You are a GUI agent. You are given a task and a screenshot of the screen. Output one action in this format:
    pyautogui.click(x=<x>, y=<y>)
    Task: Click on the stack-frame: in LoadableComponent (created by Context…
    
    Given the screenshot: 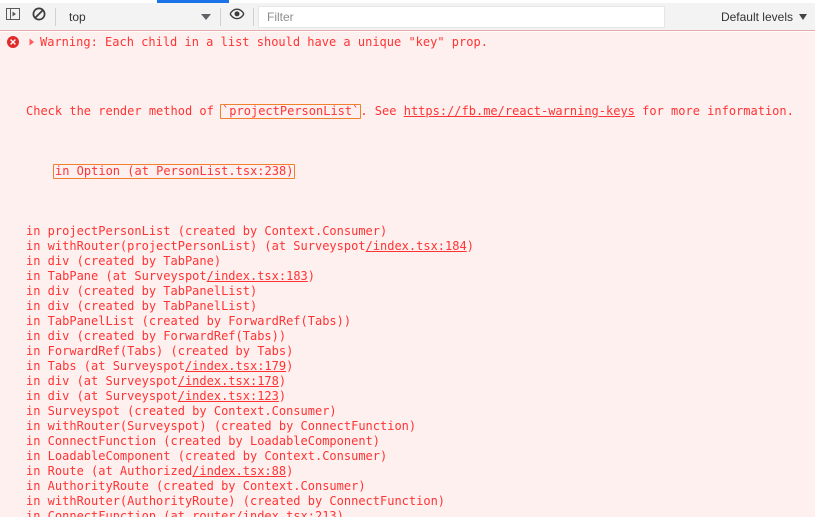 What is the action you would take?
    pyautogui.click(x=420, y=456)
    